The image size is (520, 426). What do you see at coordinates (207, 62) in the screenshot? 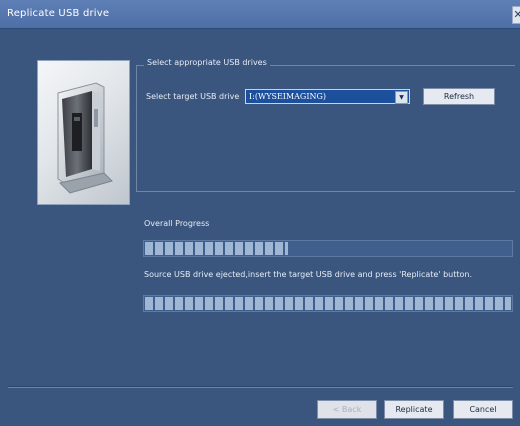
I see `groupbox-legend: Select appropriate USB drives` at bounding box center [207, 62].